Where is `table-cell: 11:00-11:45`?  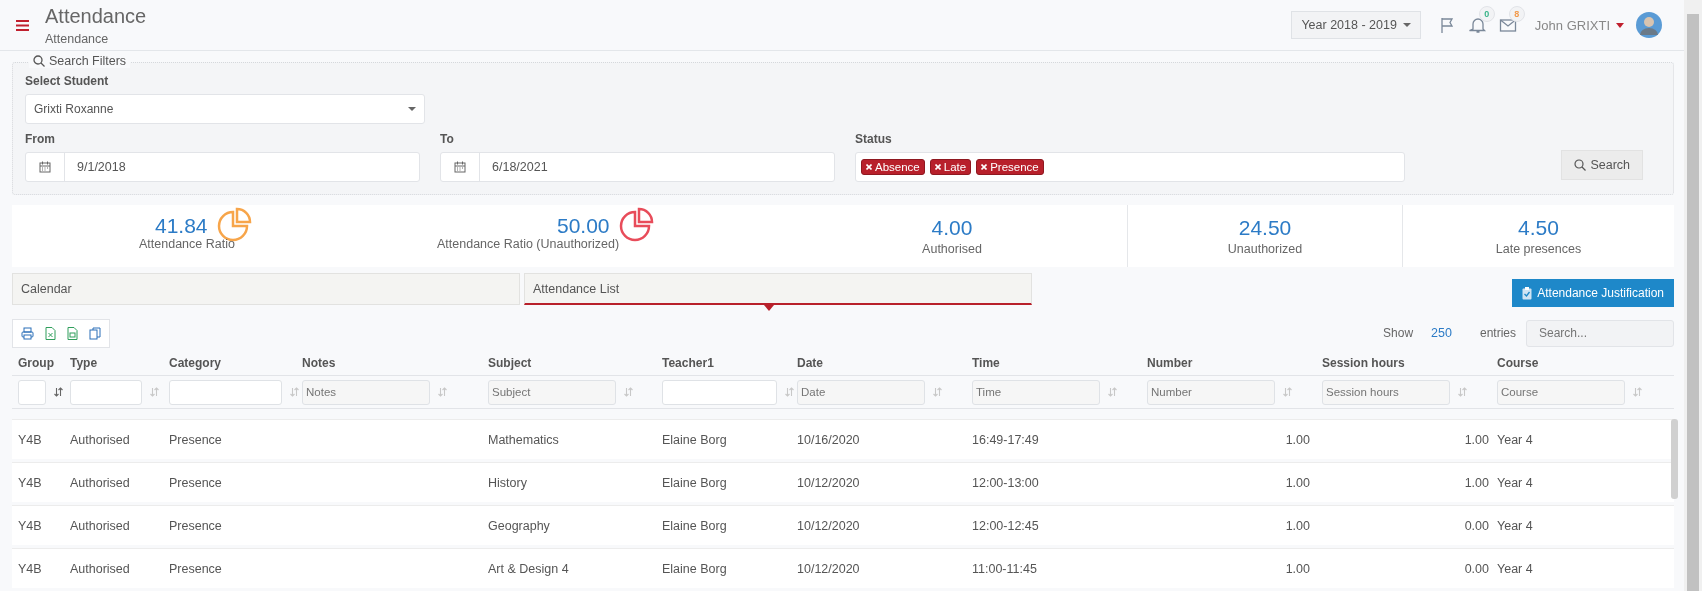
table-cell: 11:00-11:45 is located at coordinates (1004, 568).